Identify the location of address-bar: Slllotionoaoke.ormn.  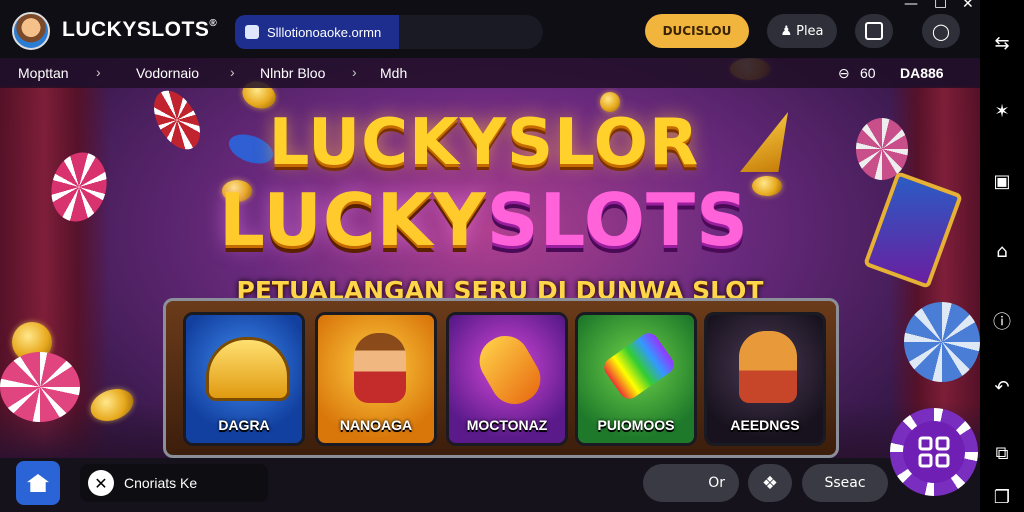
(317, 32).